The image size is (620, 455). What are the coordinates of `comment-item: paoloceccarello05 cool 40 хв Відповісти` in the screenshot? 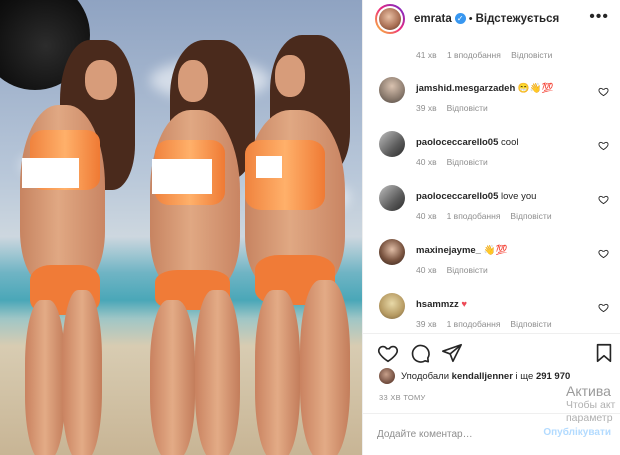 It's located at (497, 158).